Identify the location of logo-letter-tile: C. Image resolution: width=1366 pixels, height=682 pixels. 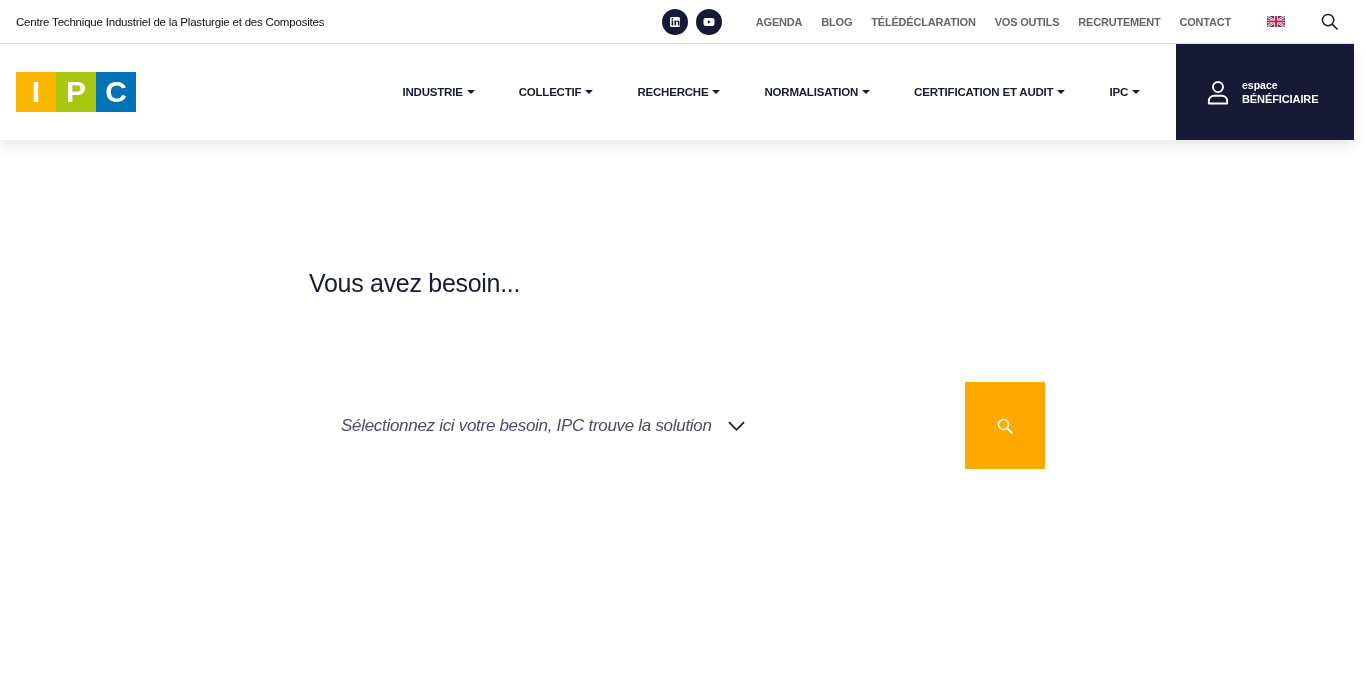
(116, 92).